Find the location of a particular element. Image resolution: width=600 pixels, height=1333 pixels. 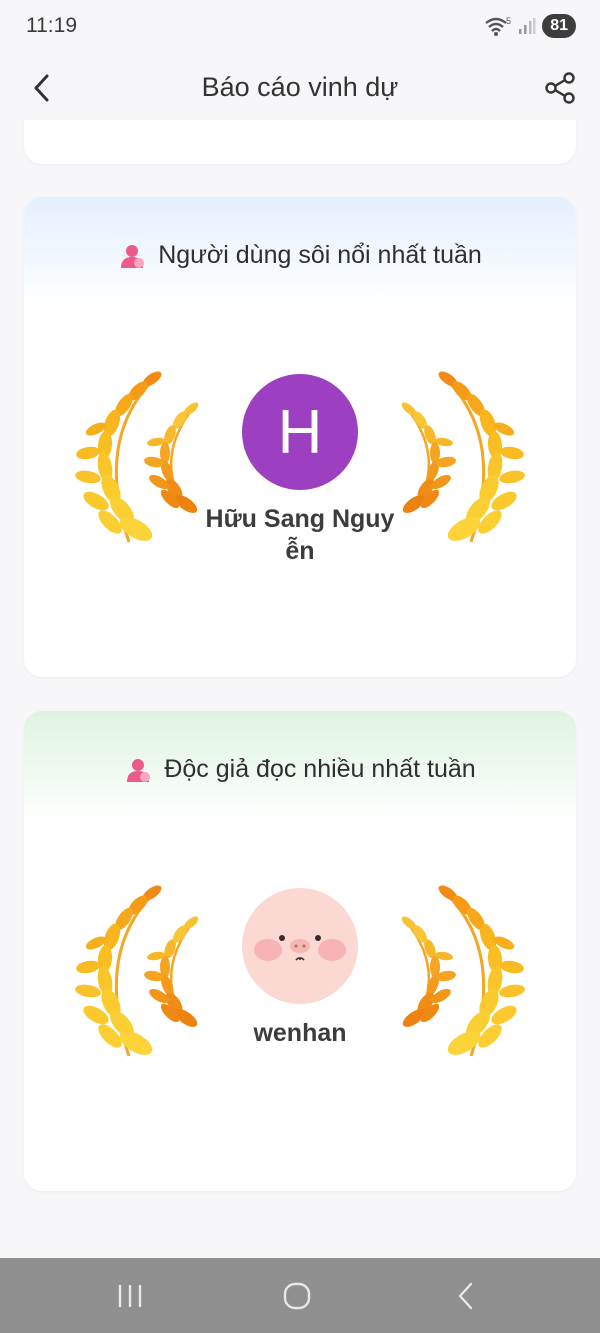

signal-icon is located at coordinates (527, 26).